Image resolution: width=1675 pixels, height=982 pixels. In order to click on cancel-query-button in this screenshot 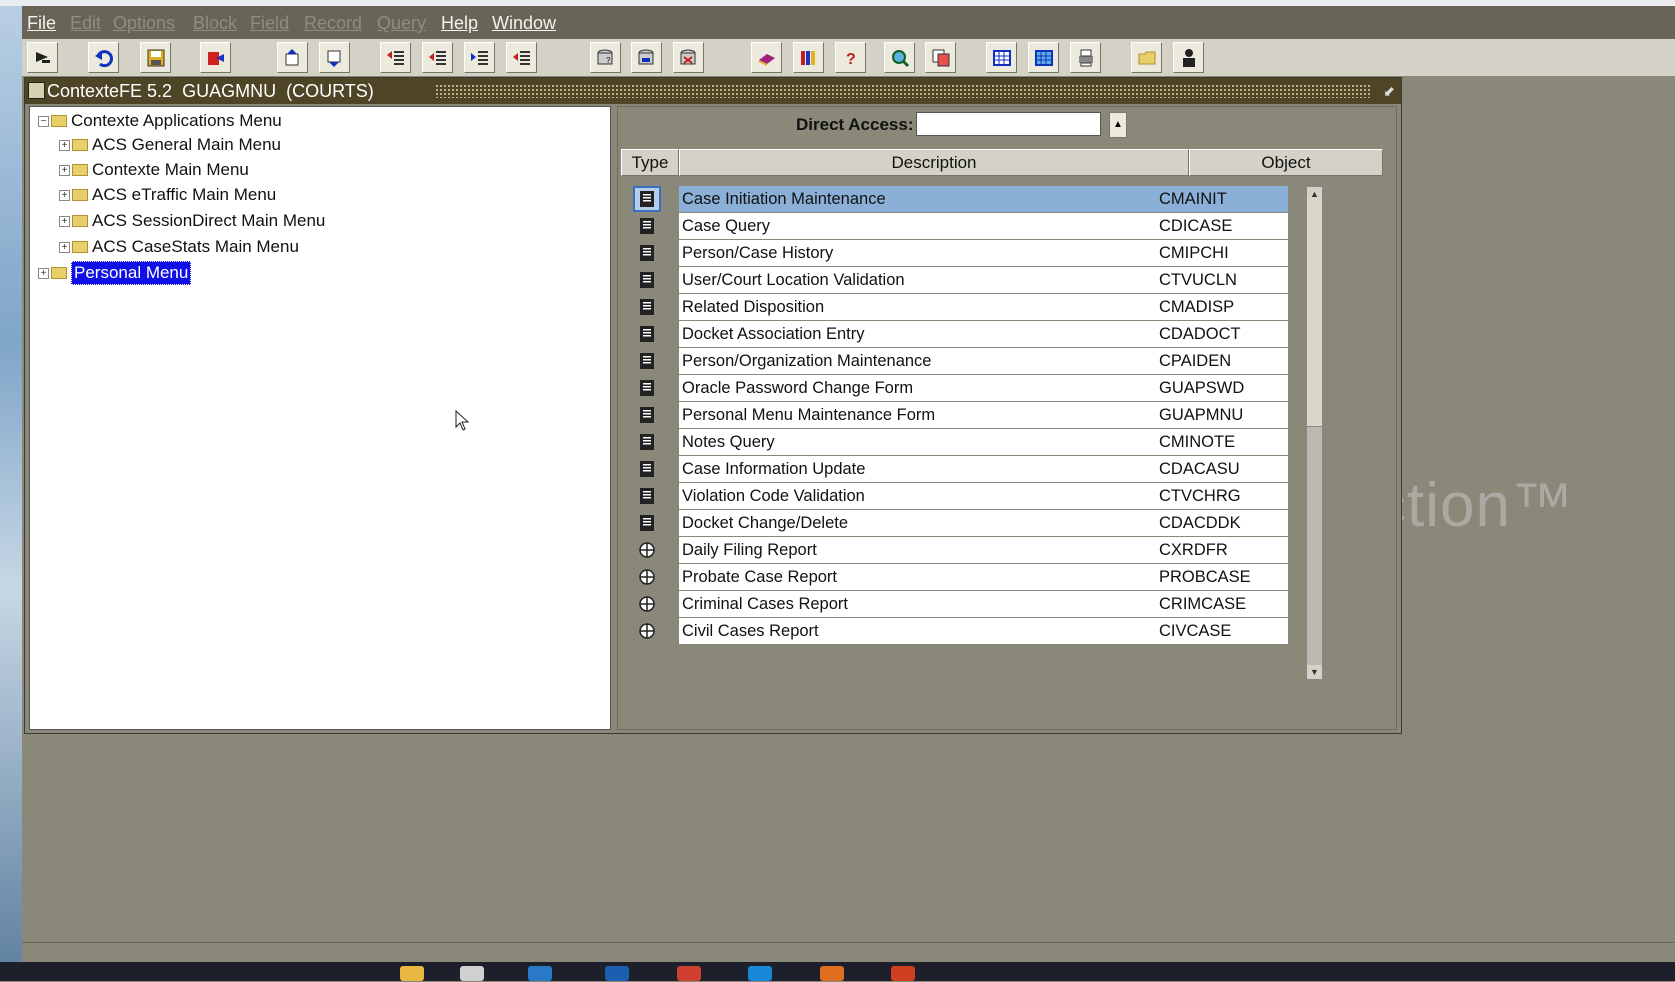, I will do `click(688, 57)`.